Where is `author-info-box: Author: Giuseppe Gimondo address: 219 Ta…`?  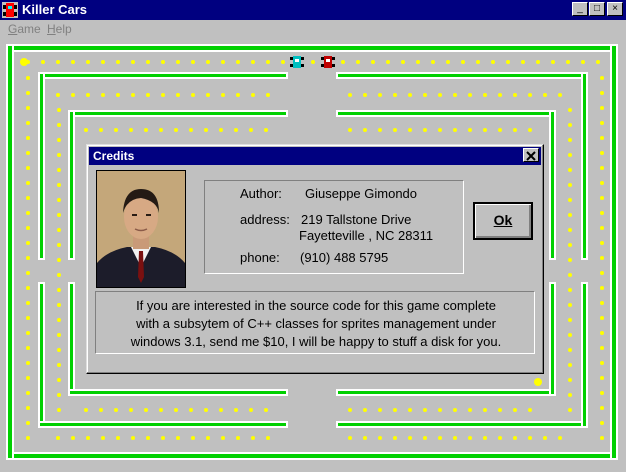 author-info-box: Author: Giuseppe Gimondo address: 219 Ta… is located at coordinates (334, 227).